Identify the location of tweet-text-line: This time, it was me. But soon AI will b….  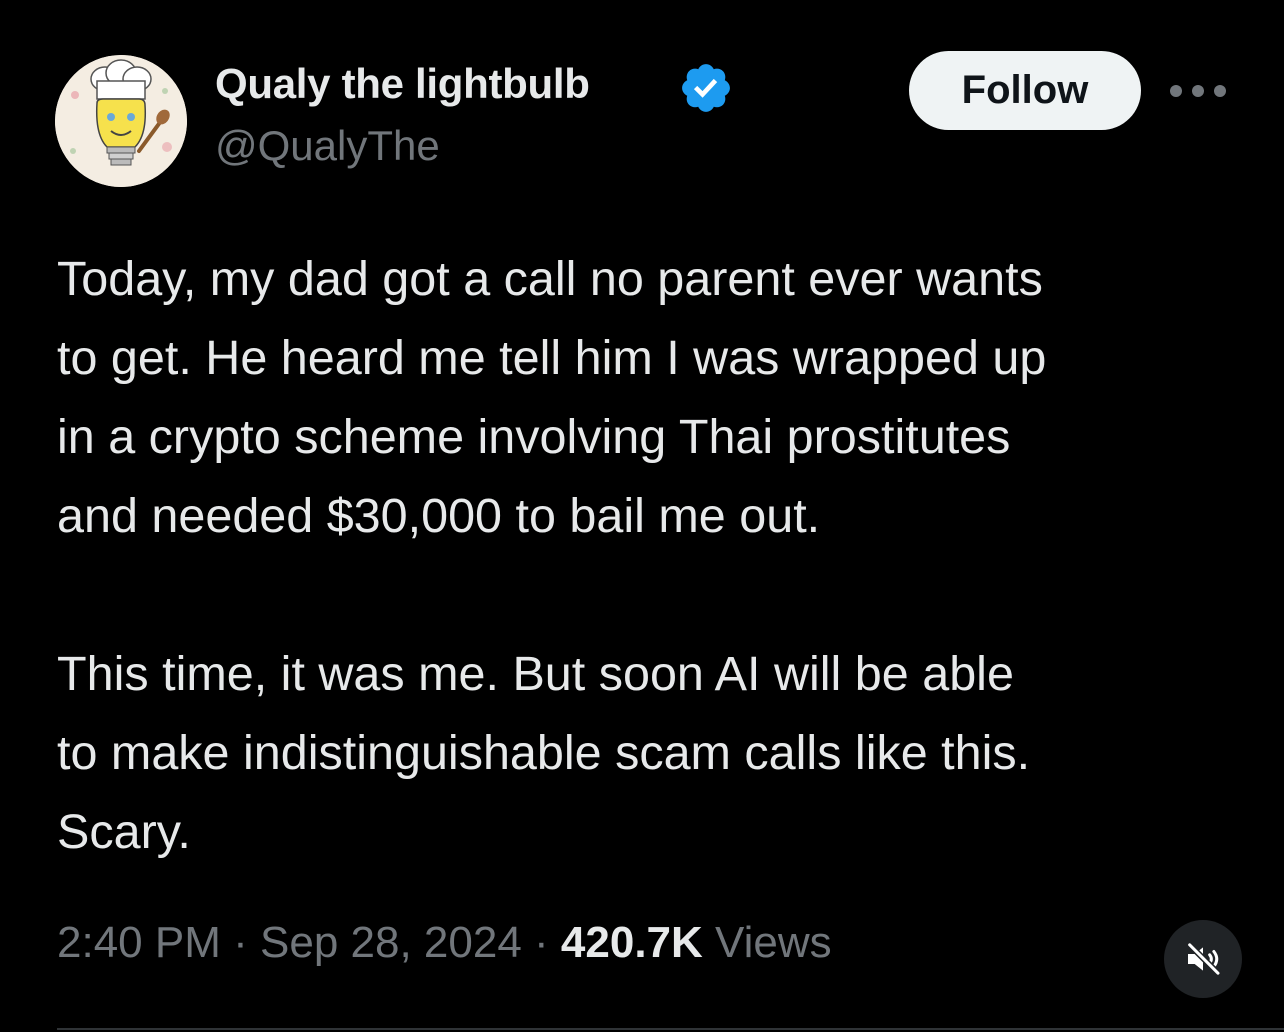
(535, 674).